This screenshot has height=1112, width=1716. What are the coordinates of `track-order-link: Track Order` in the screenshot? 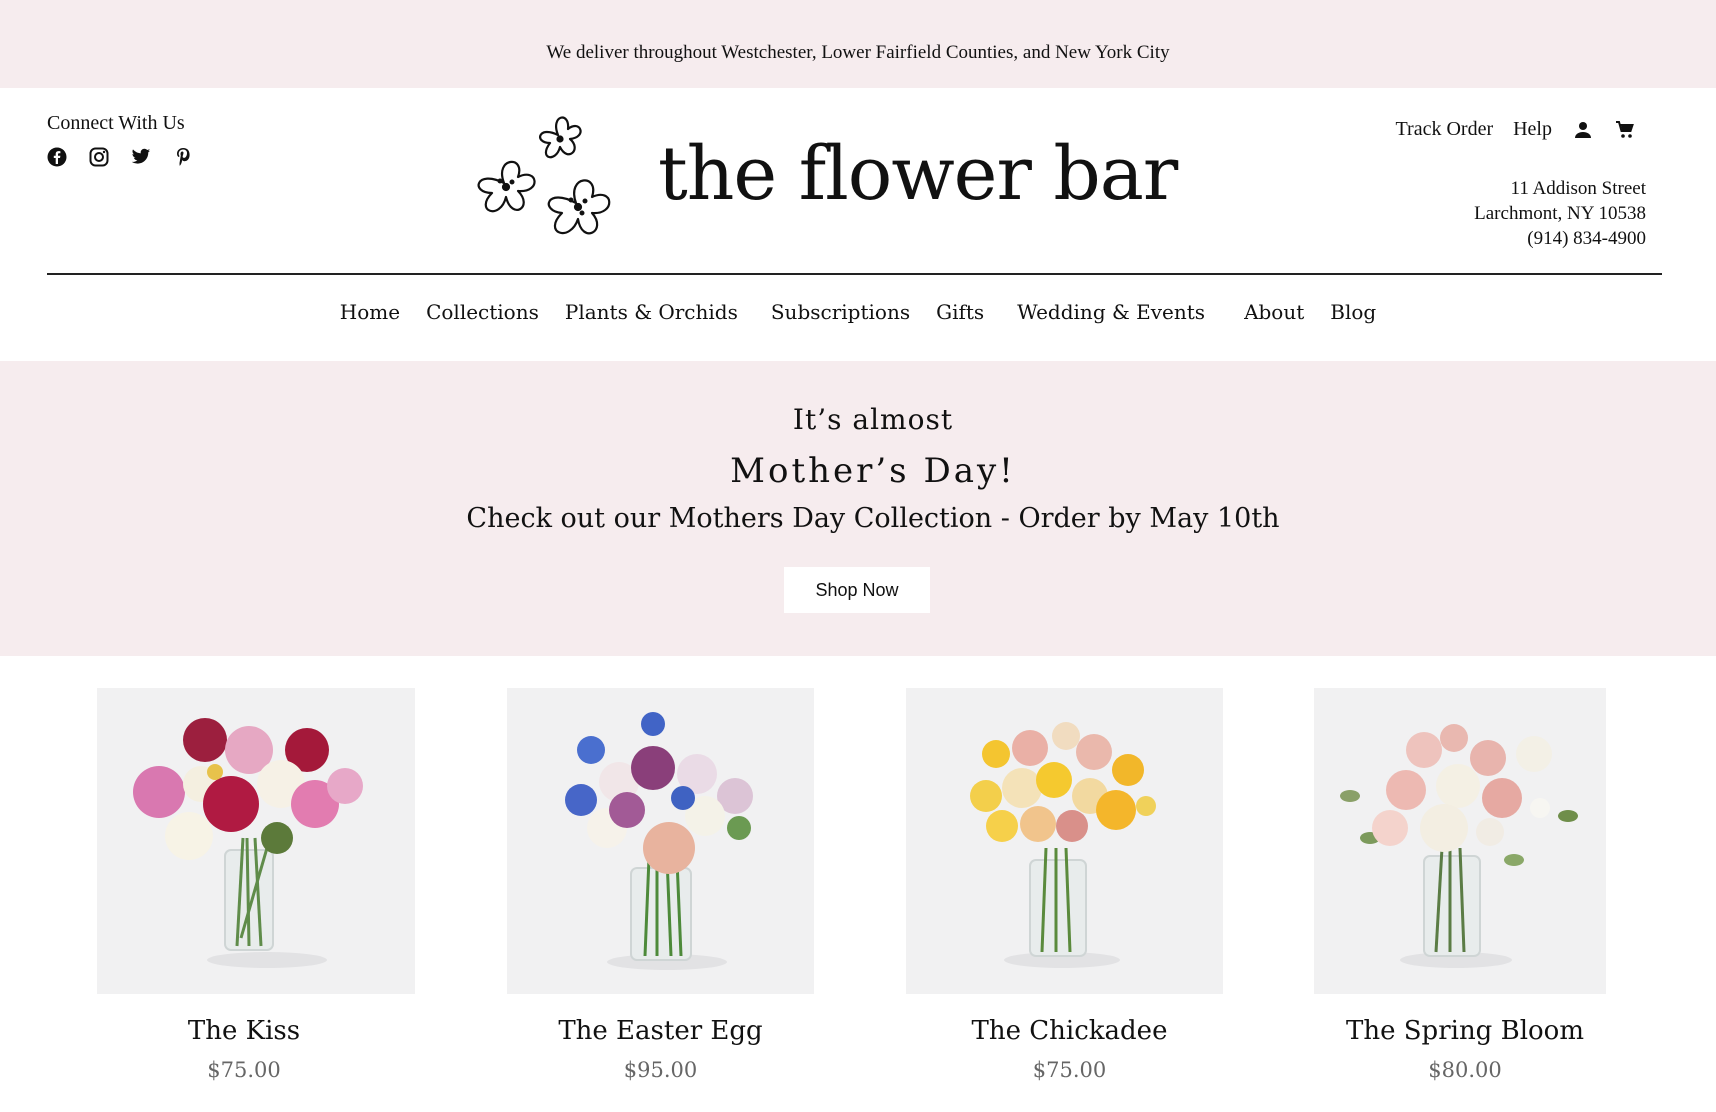 It's located at (1445, 129).